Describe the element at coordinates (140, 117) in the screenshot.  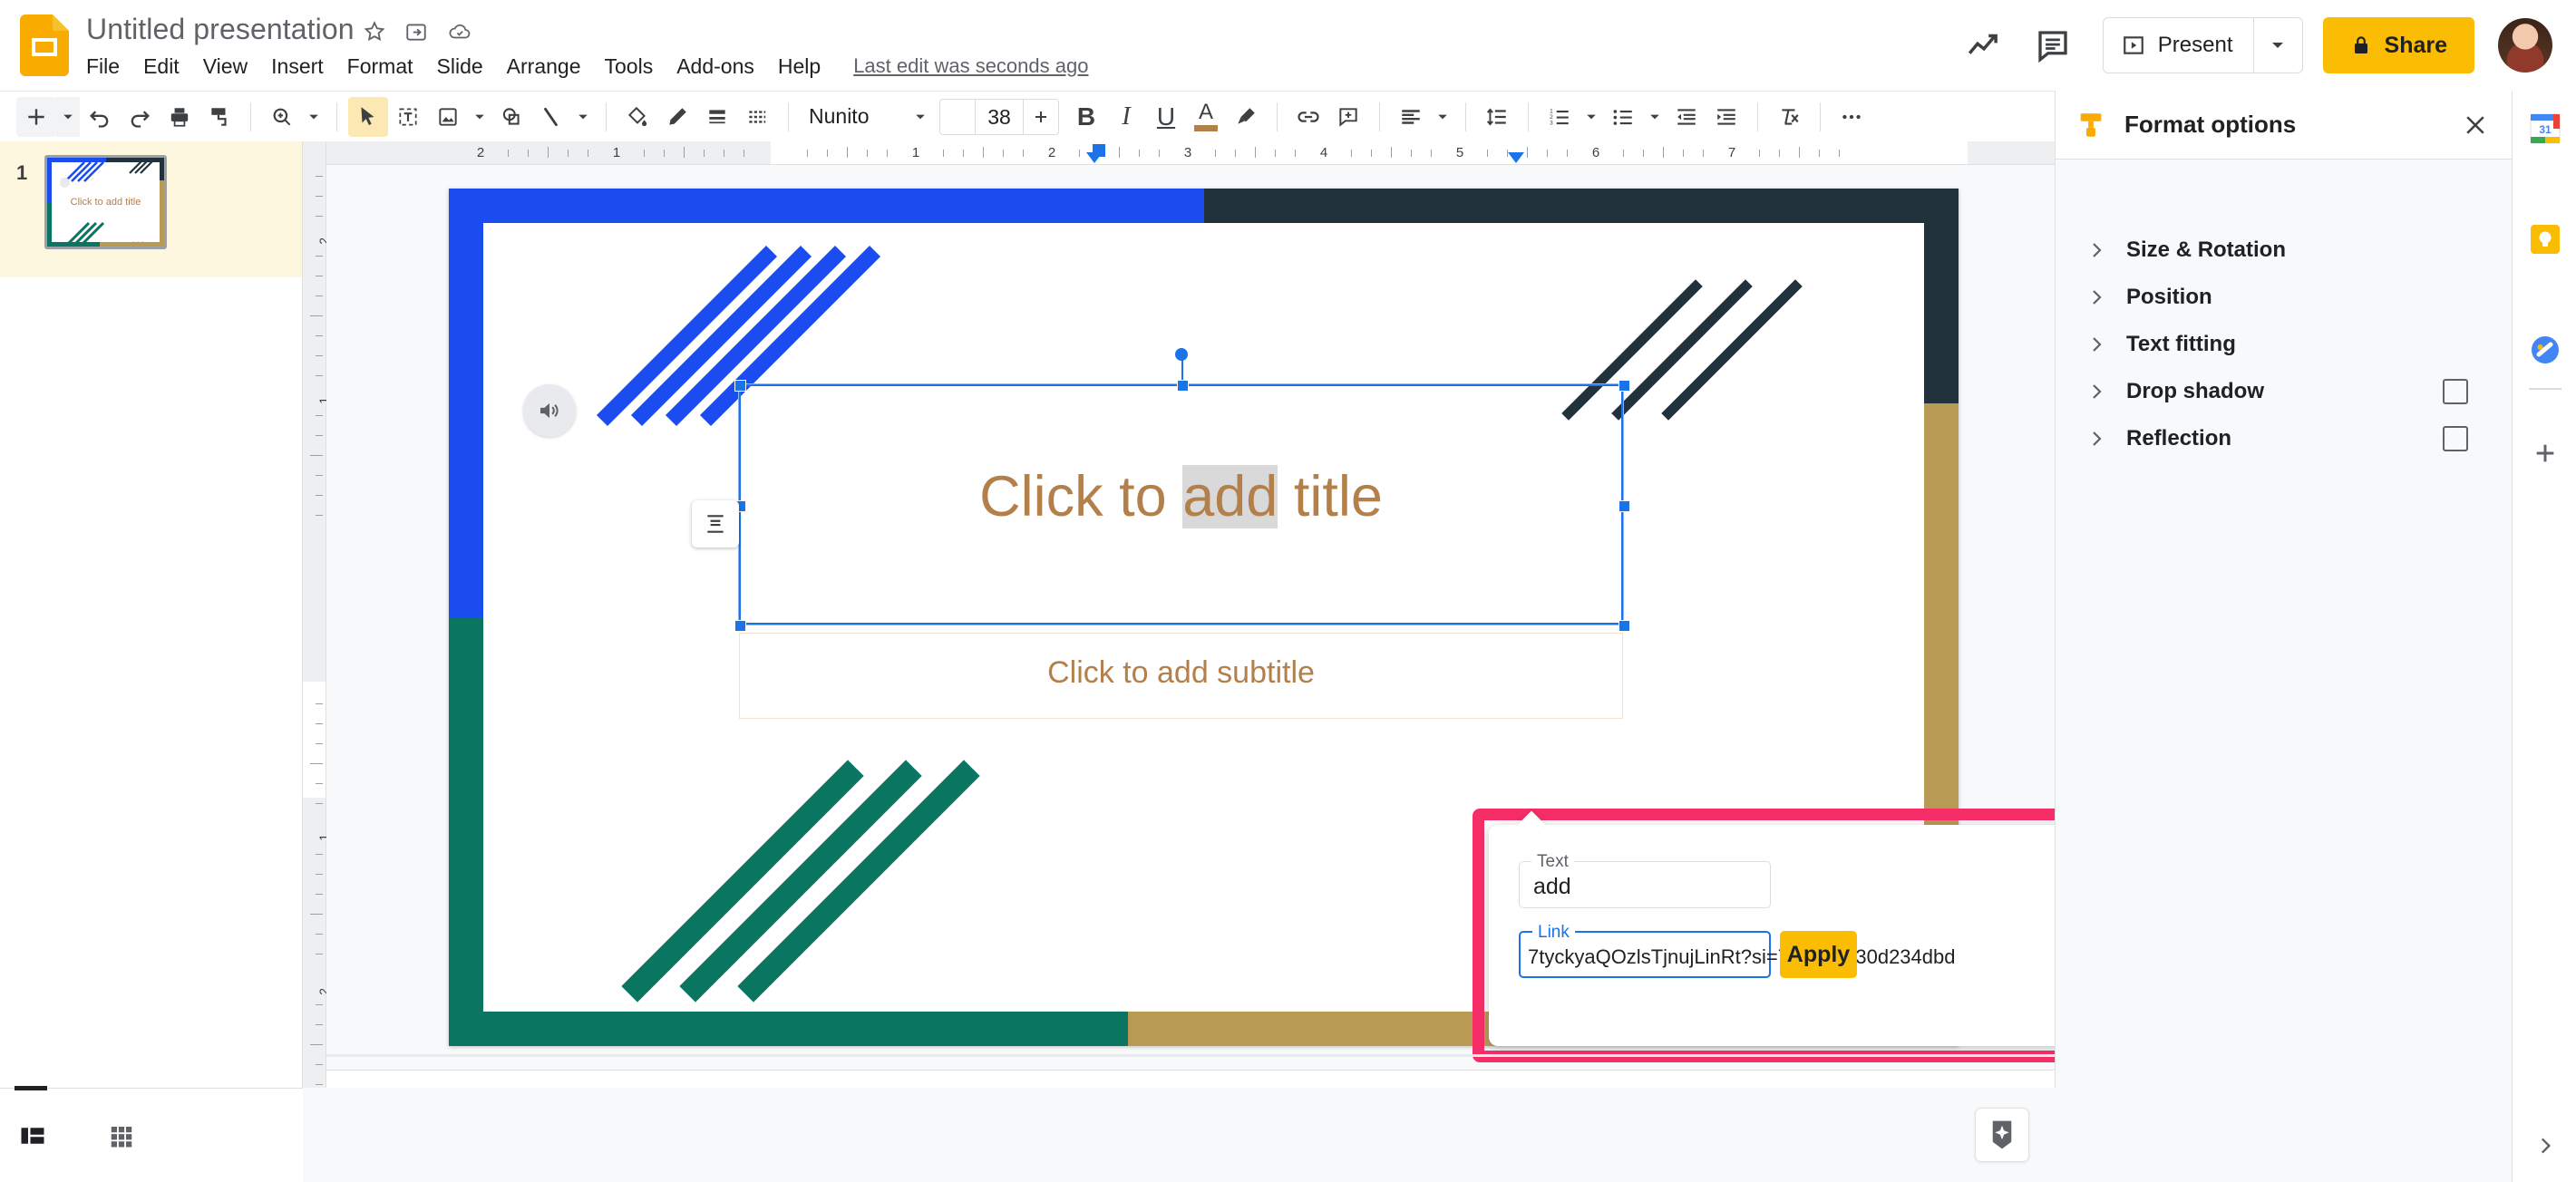
I see `redo-button` at that location.